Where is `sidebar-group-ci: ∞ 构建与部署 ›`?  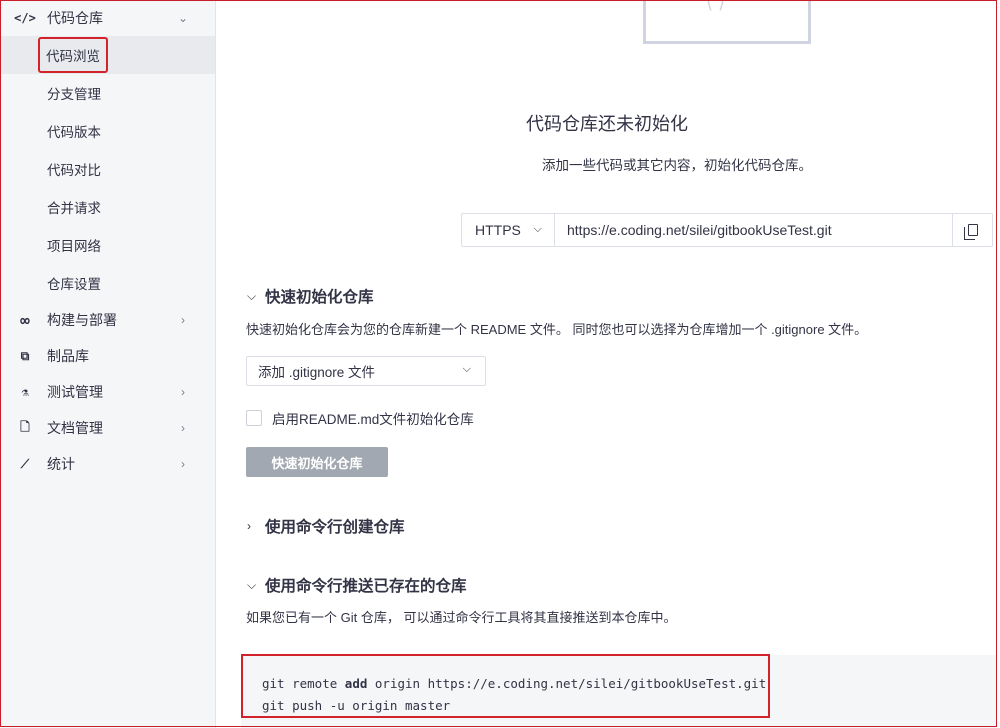
sidebar-group-ci: ∞ 构建与部署 › is located at coordinates (108, 320).